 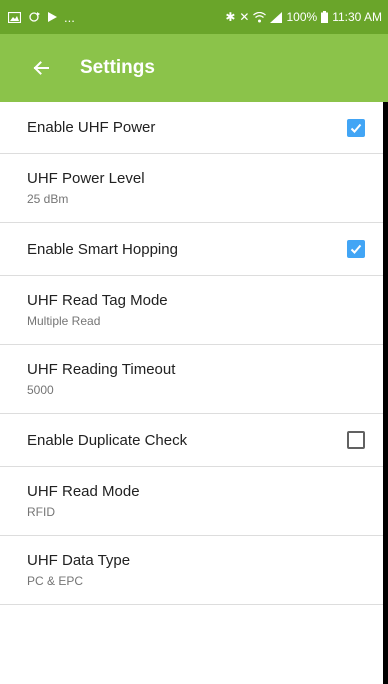 I want to click on battery-icon, so click(x=325, y=17).